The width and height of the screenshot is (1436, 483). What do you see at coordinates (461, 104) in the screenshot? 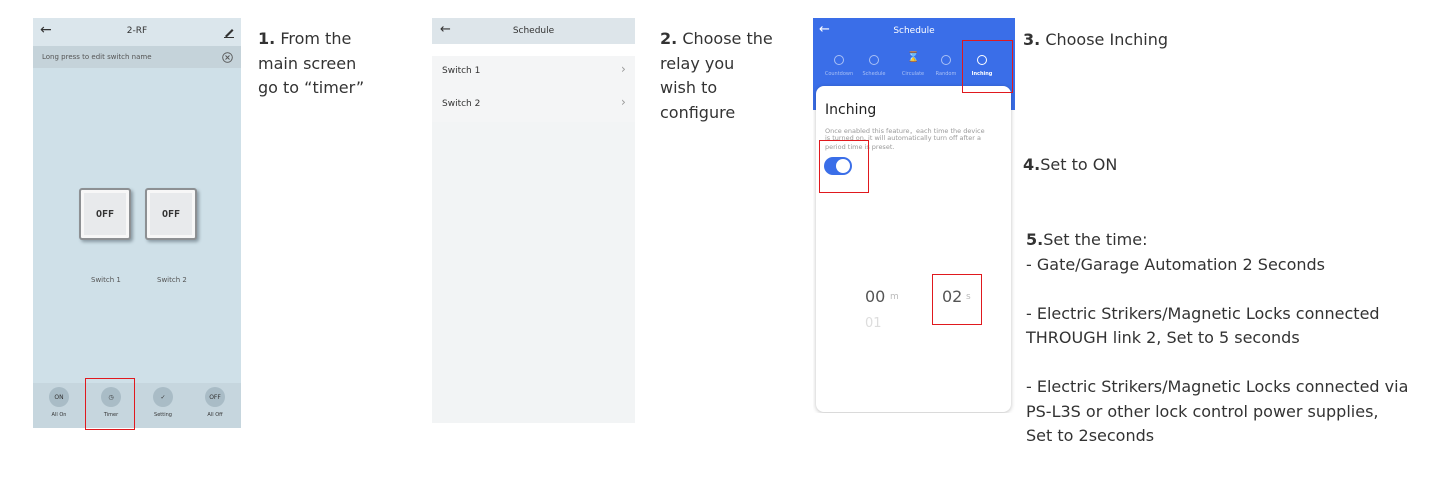
I see `relay-item-label: Switch 2` at bounding box center [461, 104].